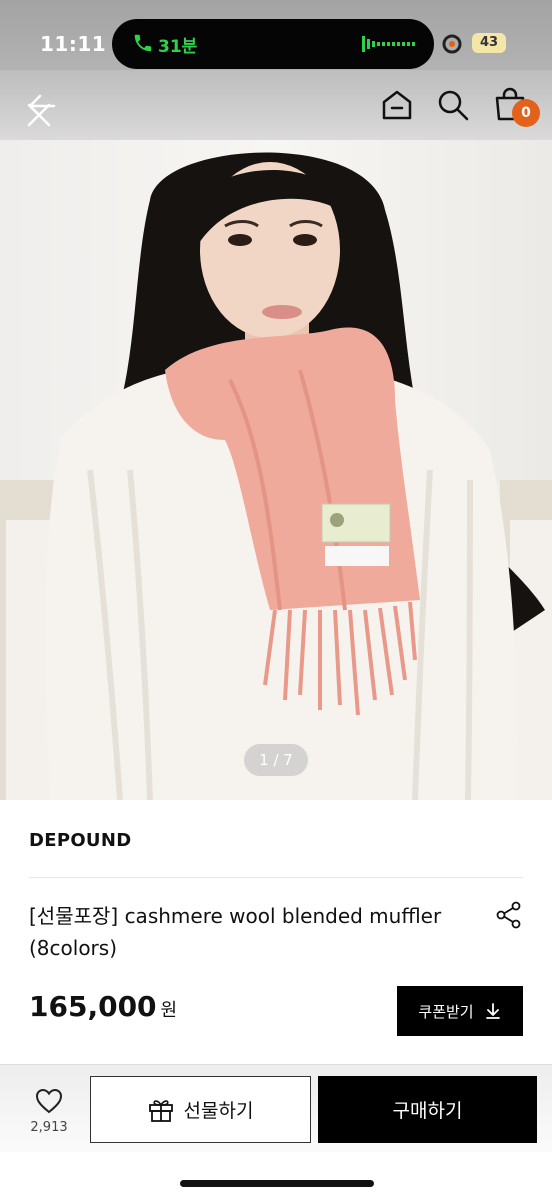 This screenshot has height=1200, width=552. Describe the element at coordinates (143, 43) in the screenshot. I see `phone-icon` at that location.